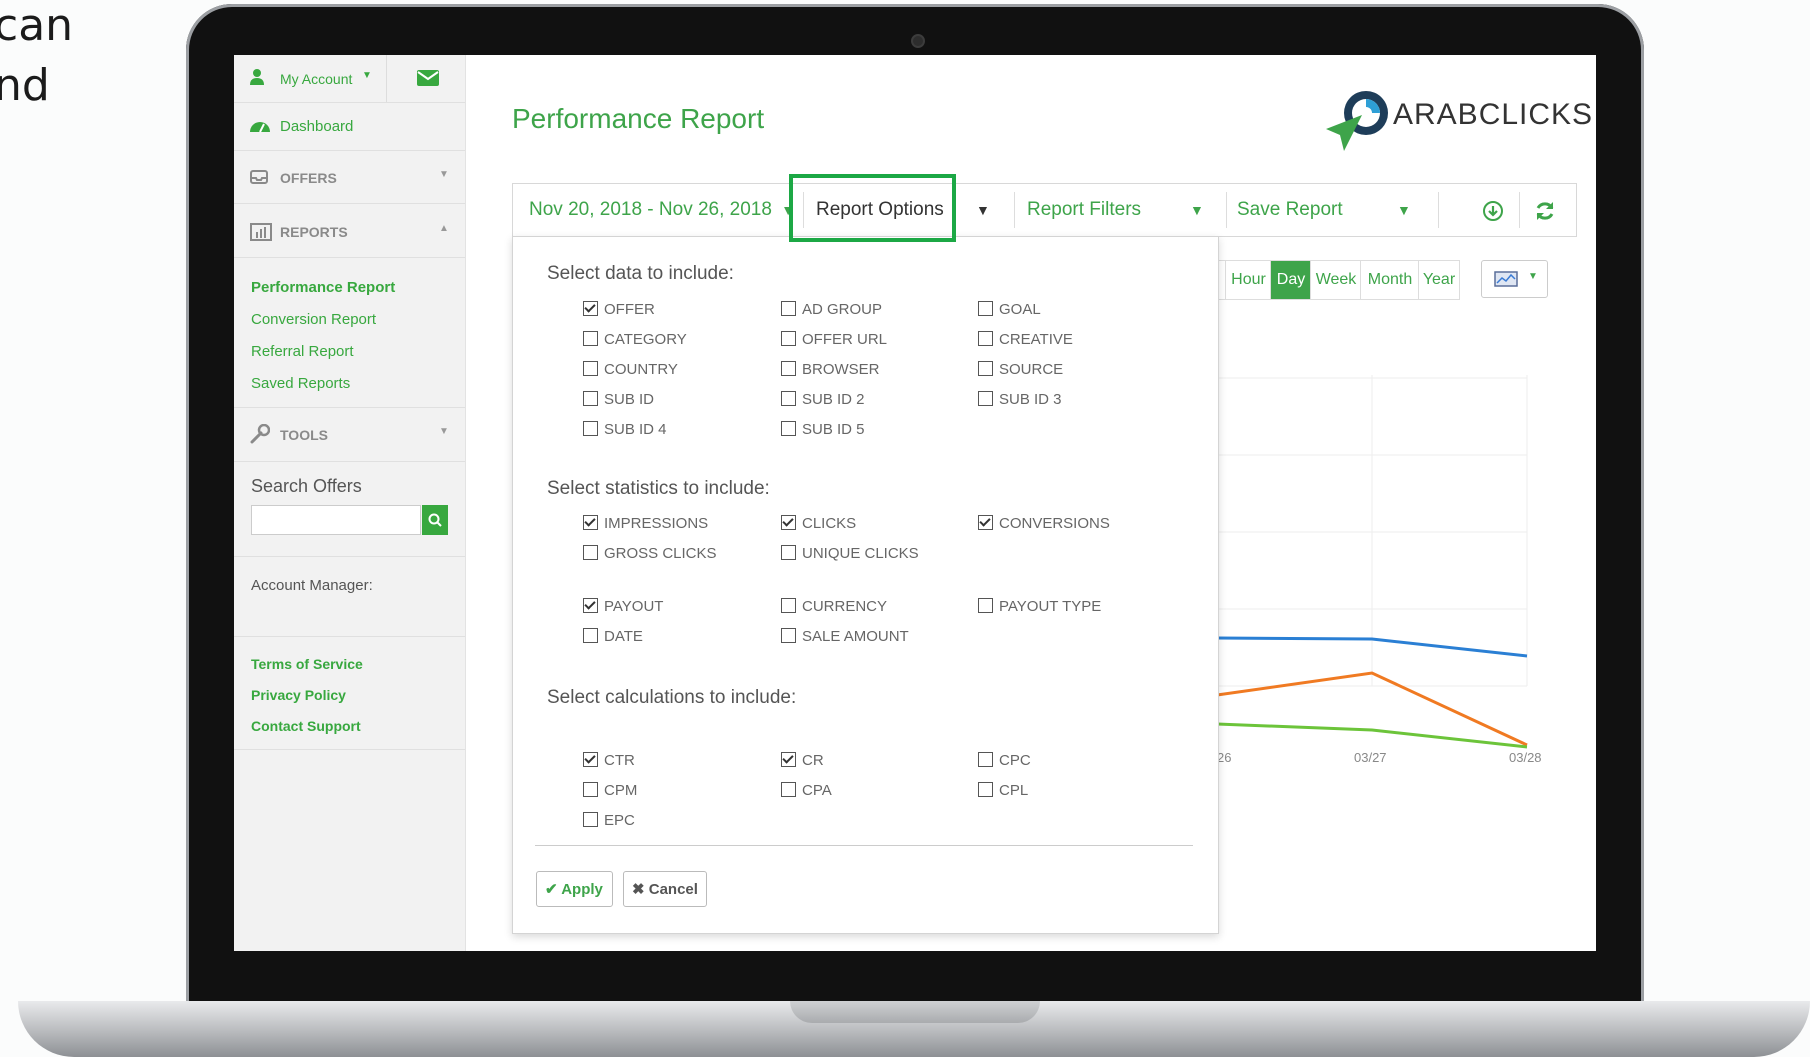 This screenshot has height=1057, width=1810. I want to click on calc-section-heading: Select calculations to include:, so click(672, 697).